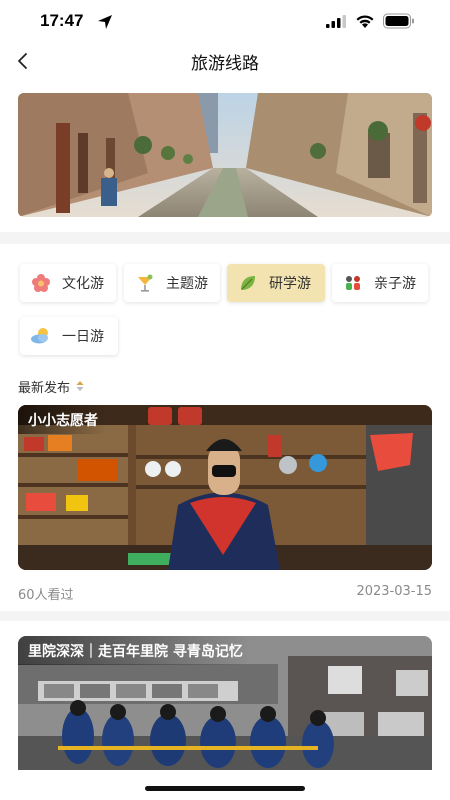  I want to click on sort-icon, so click(80, 386).